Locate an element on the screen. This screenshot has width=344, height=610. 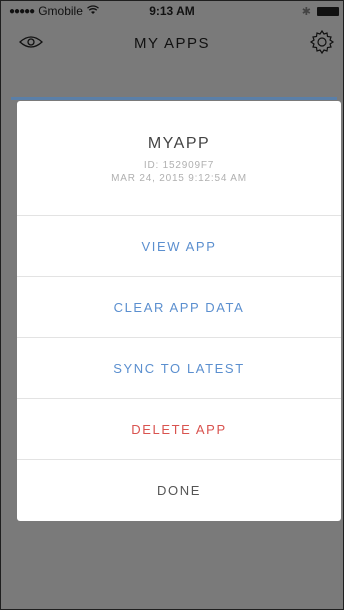
status-bar: ●●●●● Gmobile 9:13 AM ✱ is located at coordinates (172, 11).